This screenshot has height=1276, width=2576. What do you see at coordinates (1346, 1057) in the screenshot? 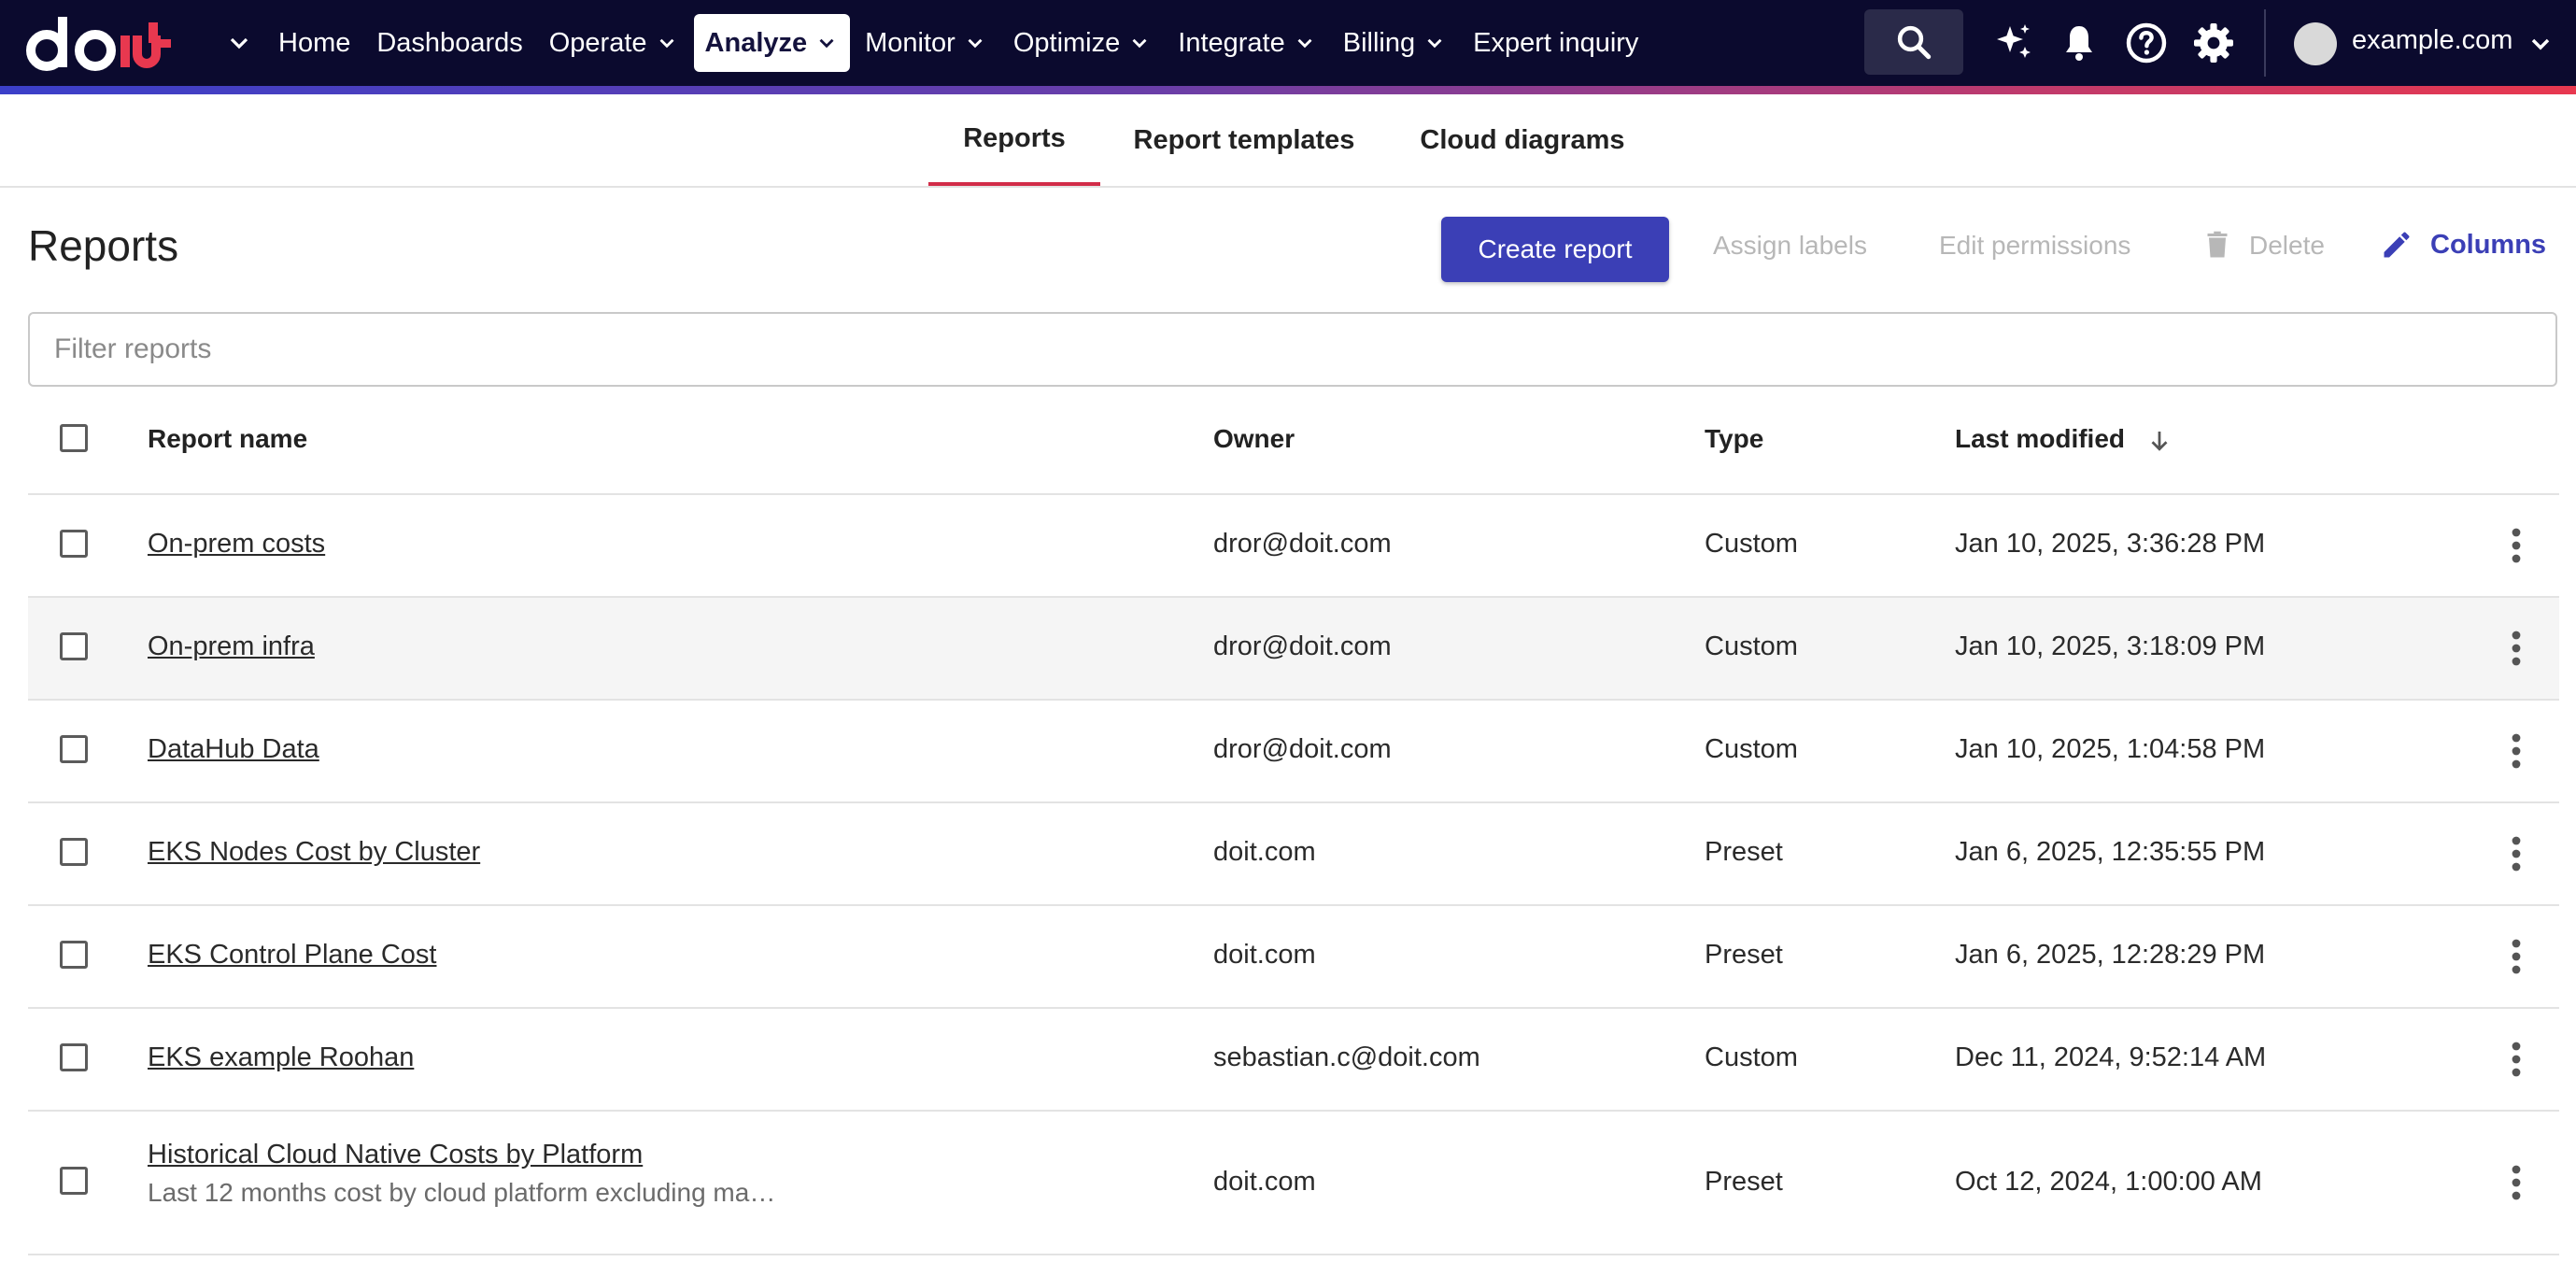
I see `owner-cell: sebastian.c@doit.com` at bounding box center [1346, 1057].